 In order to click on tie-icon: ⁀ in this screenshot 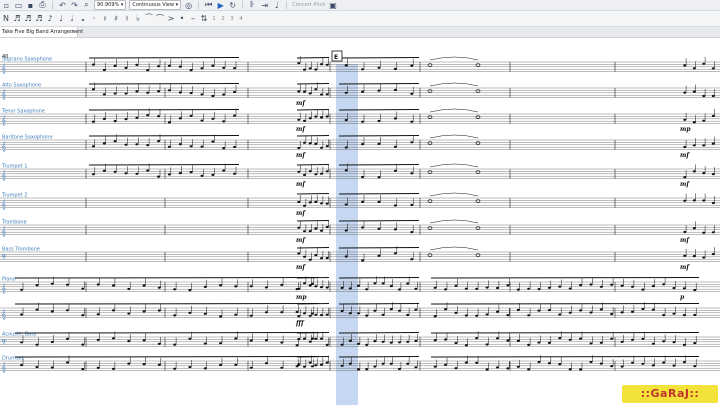, I will do `click(149, 19)`.